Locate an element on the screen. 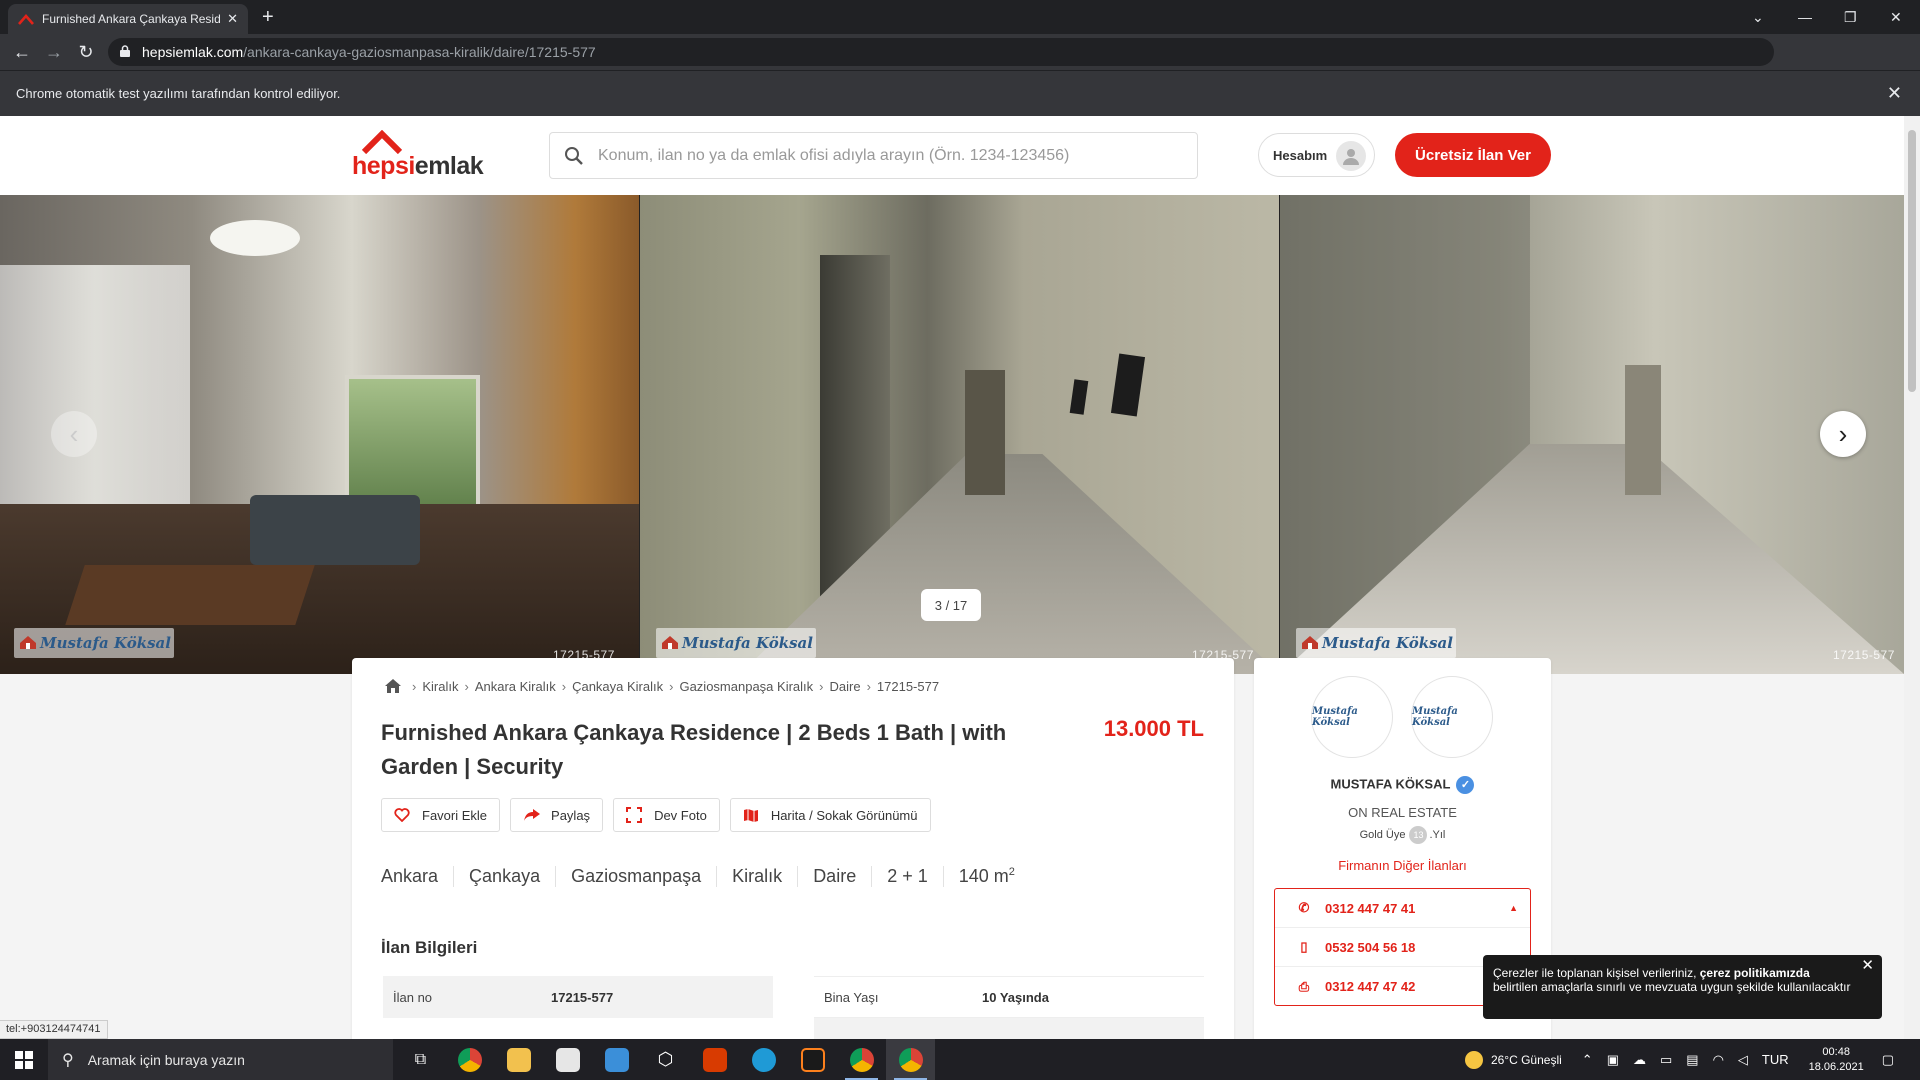 The height and width of the screenshot is (1080, 1920). close-infobar-icon: ✕ is located at coordinates (1894, 93).